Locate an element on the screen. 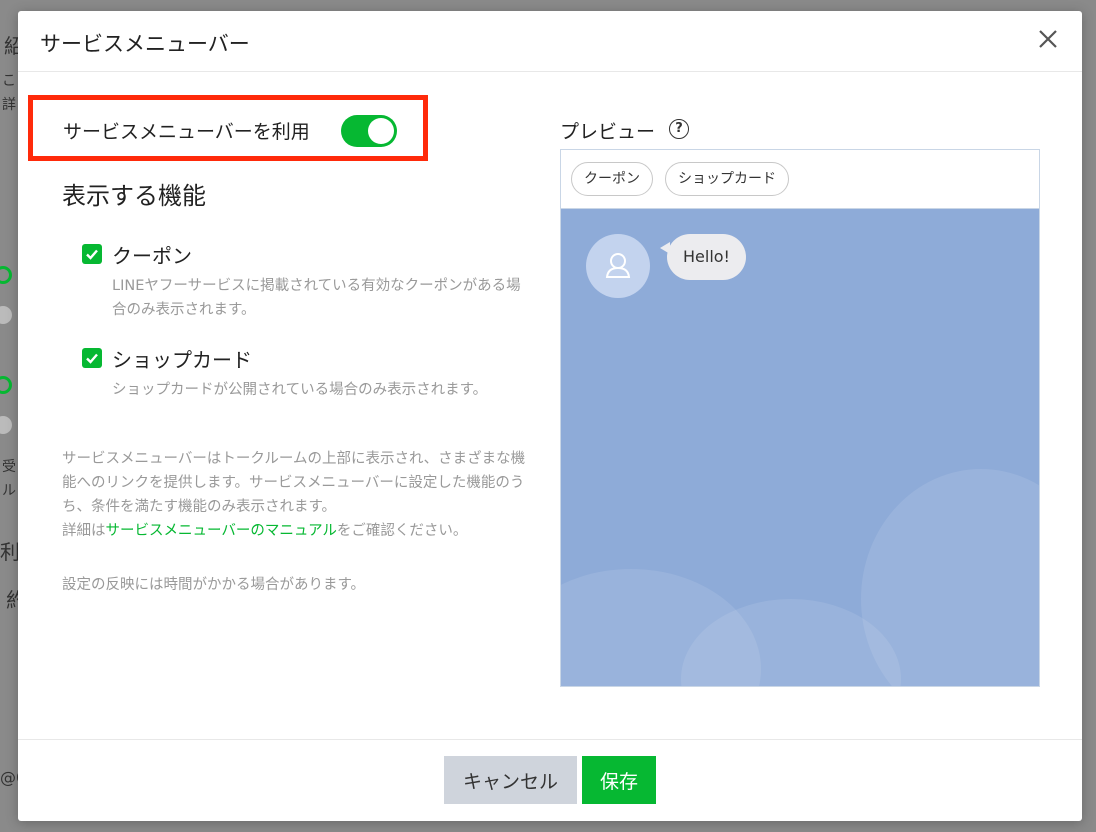 Image resolution: width=1096 pixels, height=832 pixels. bg-text: 詳 is located at coordinates (9, 105).